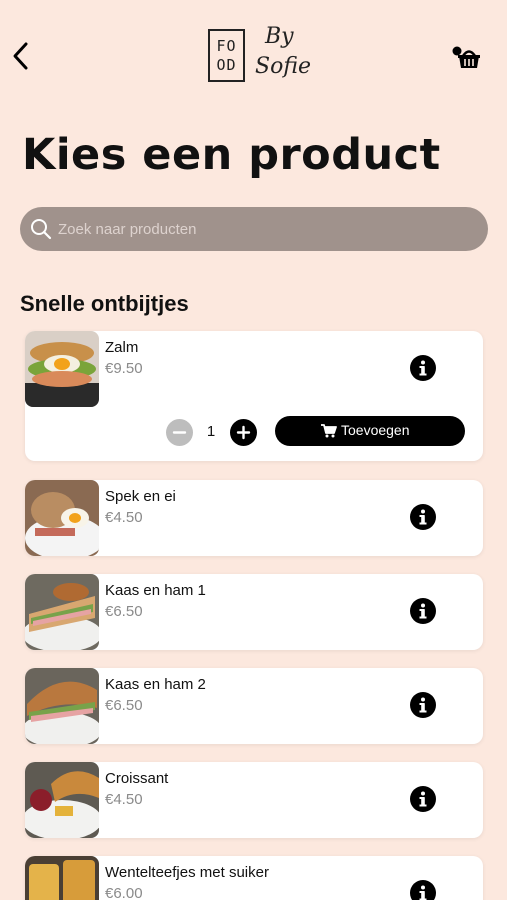  I want to click on product-card-croissant: Croissant €4.50, so click(254, 800).